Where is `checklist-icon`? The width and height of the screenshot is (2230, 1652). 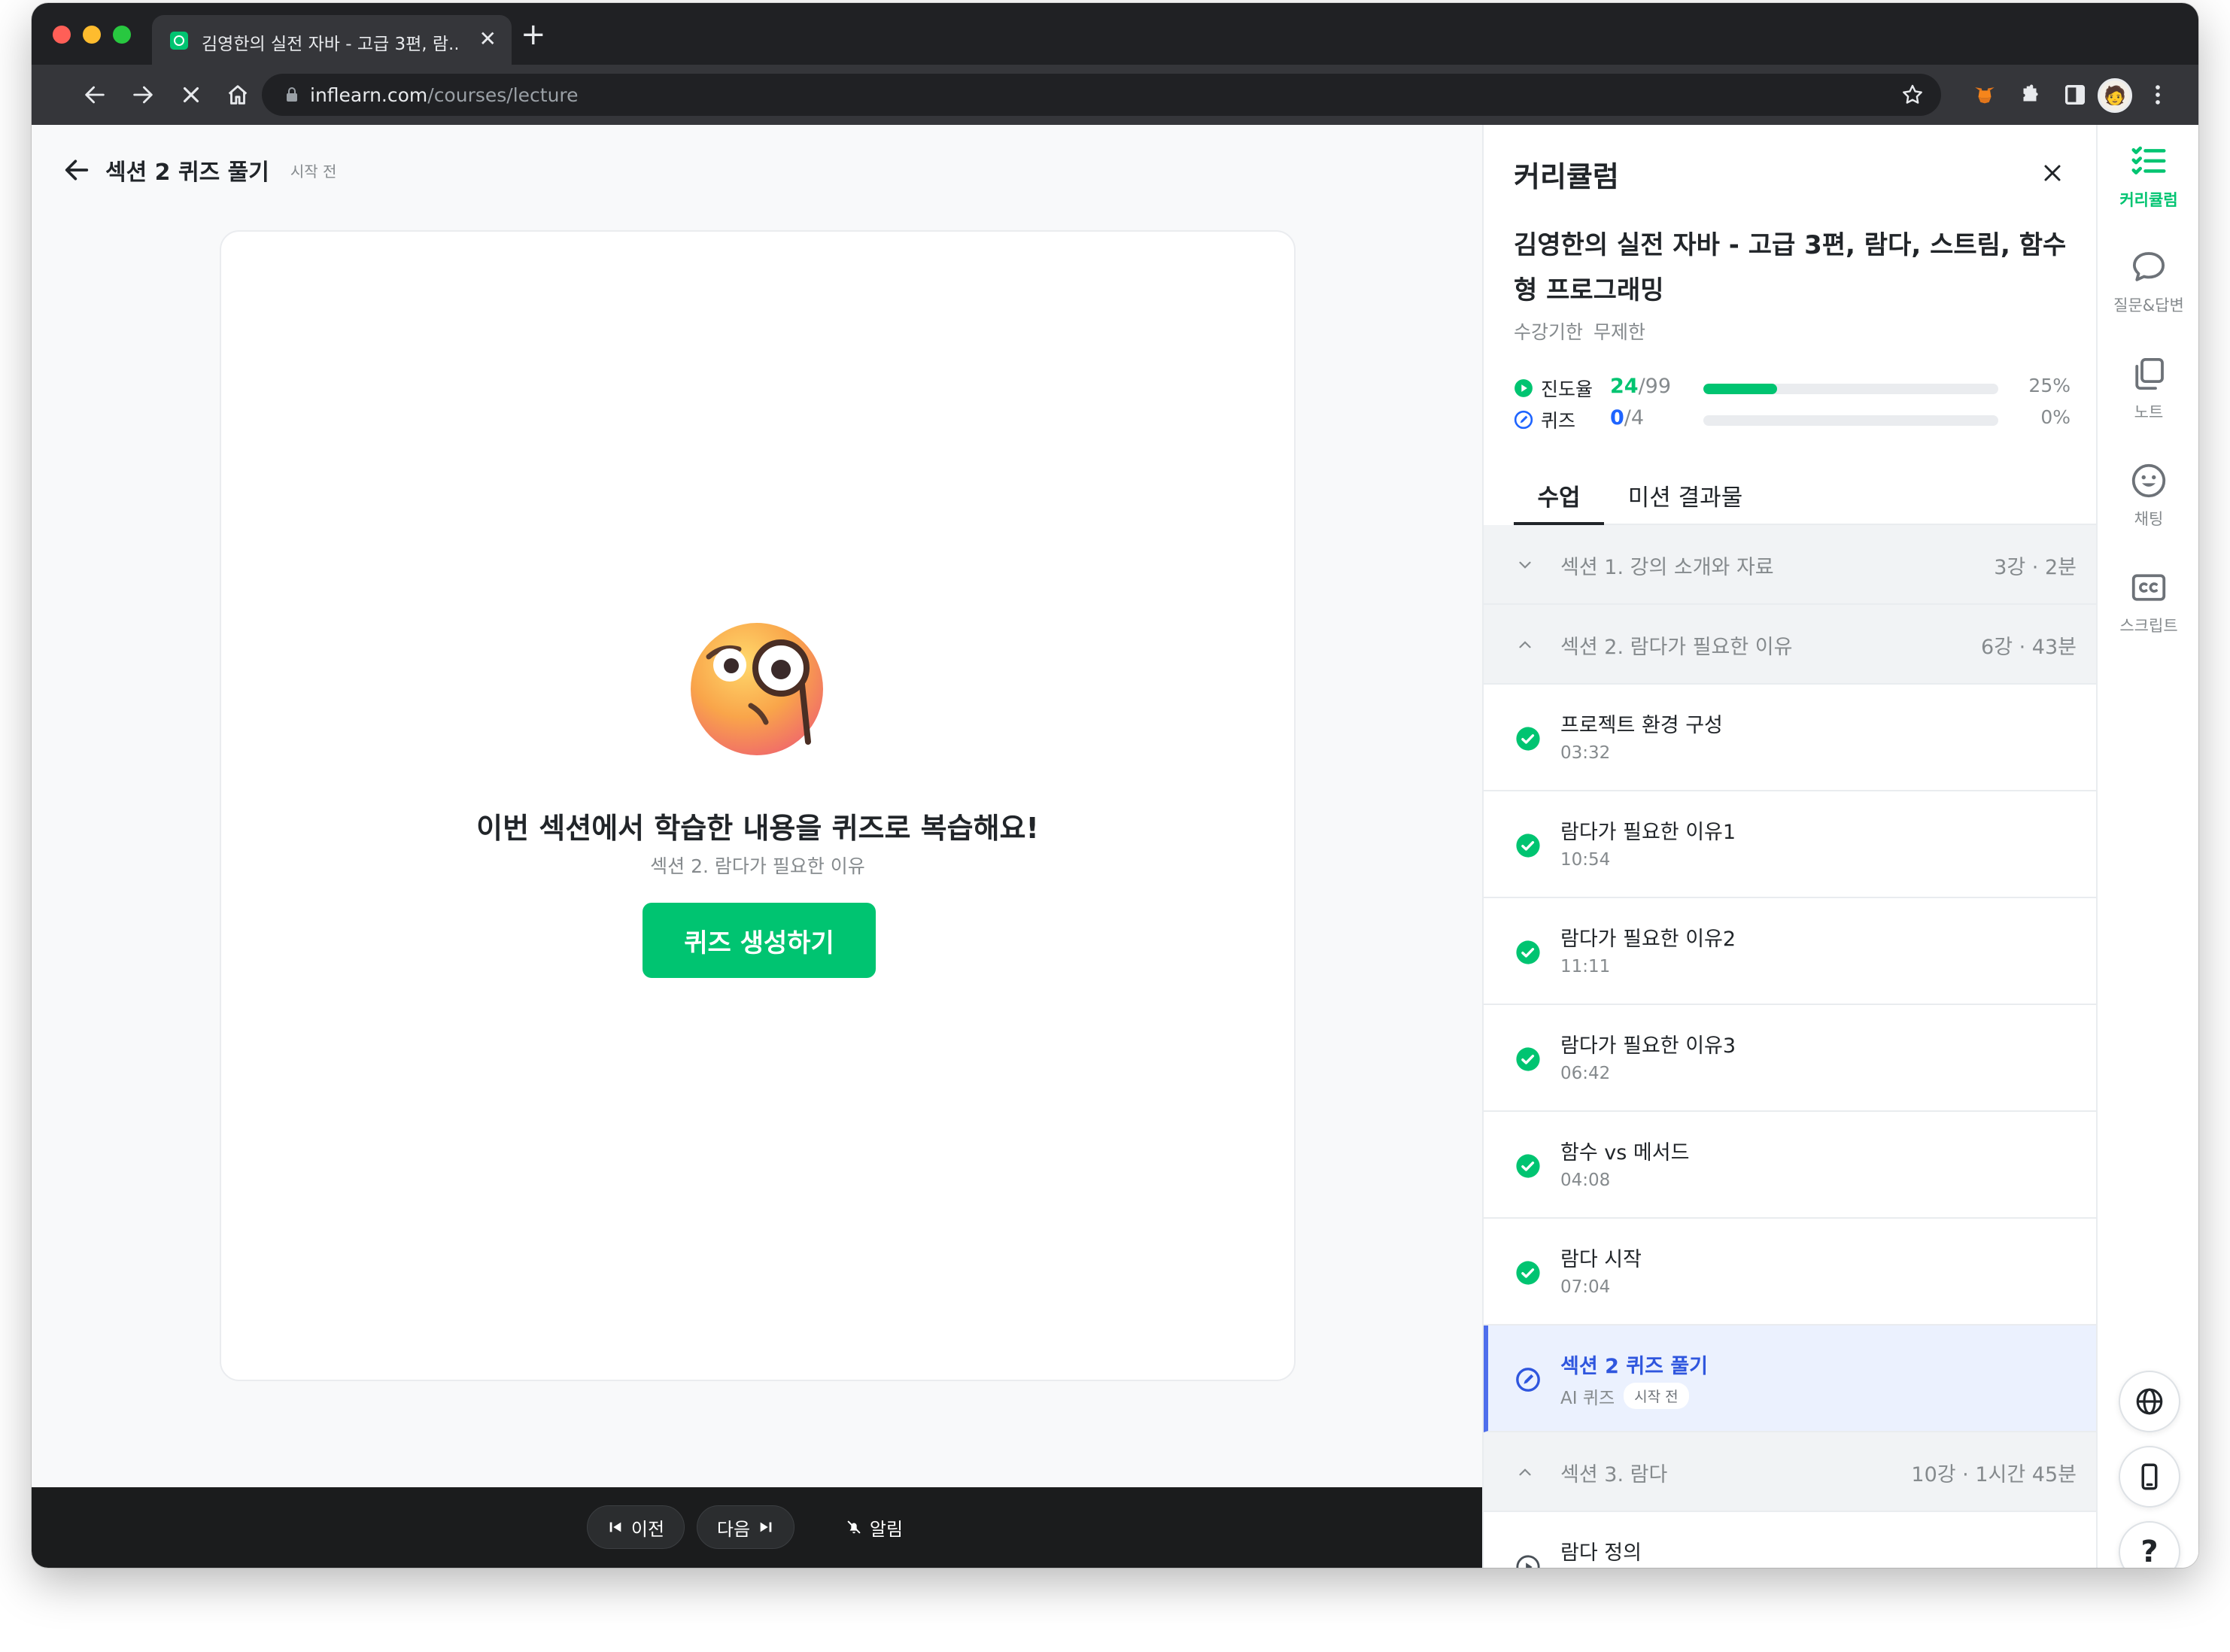 checklist-icon is located at coordinates (2149, 161).